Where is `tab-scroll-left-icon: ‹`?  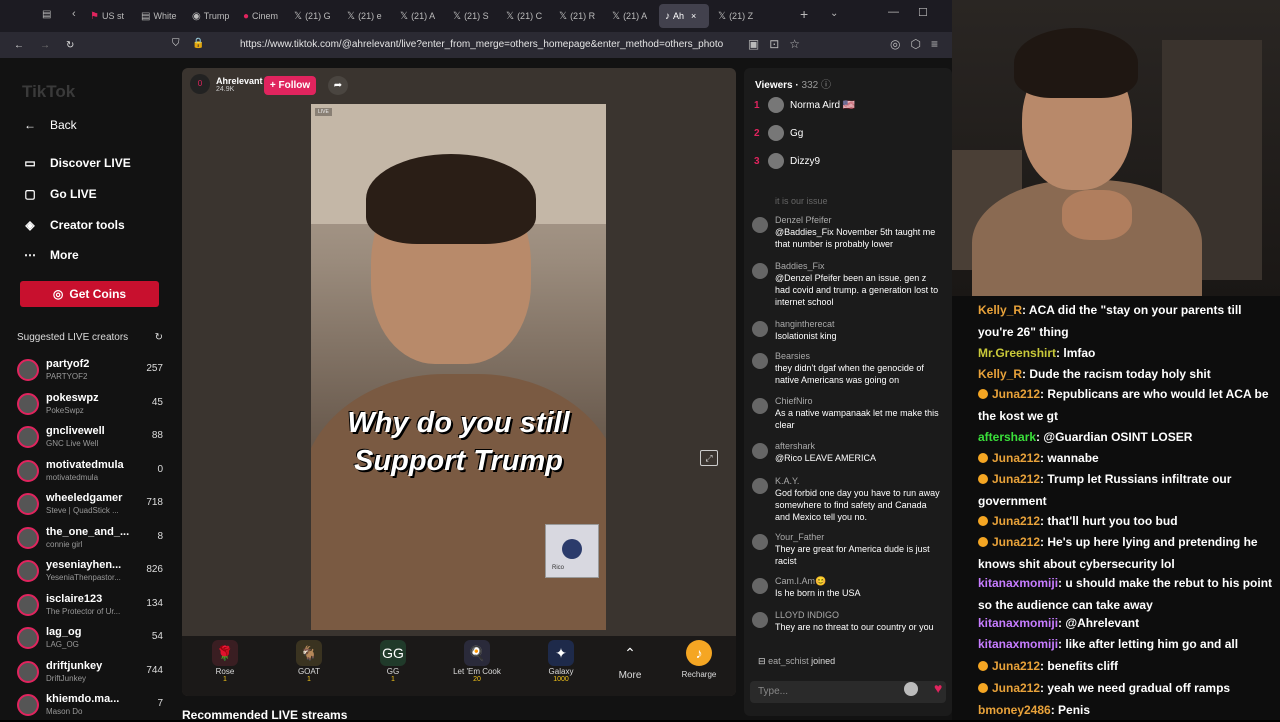
tab-scroll-left-icon: ‹ is located at coordinates (74, 14).